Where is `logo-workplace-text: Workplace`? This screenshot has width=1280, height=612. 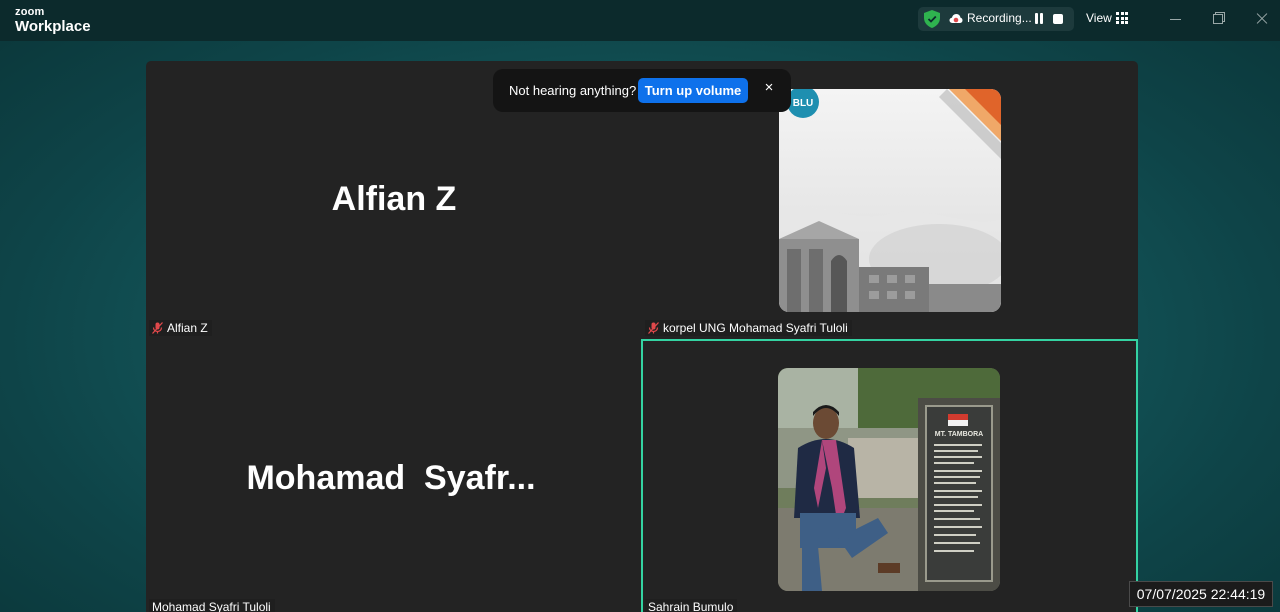
logo-workplace-text: Workplace is located at coordinates (53, 26).